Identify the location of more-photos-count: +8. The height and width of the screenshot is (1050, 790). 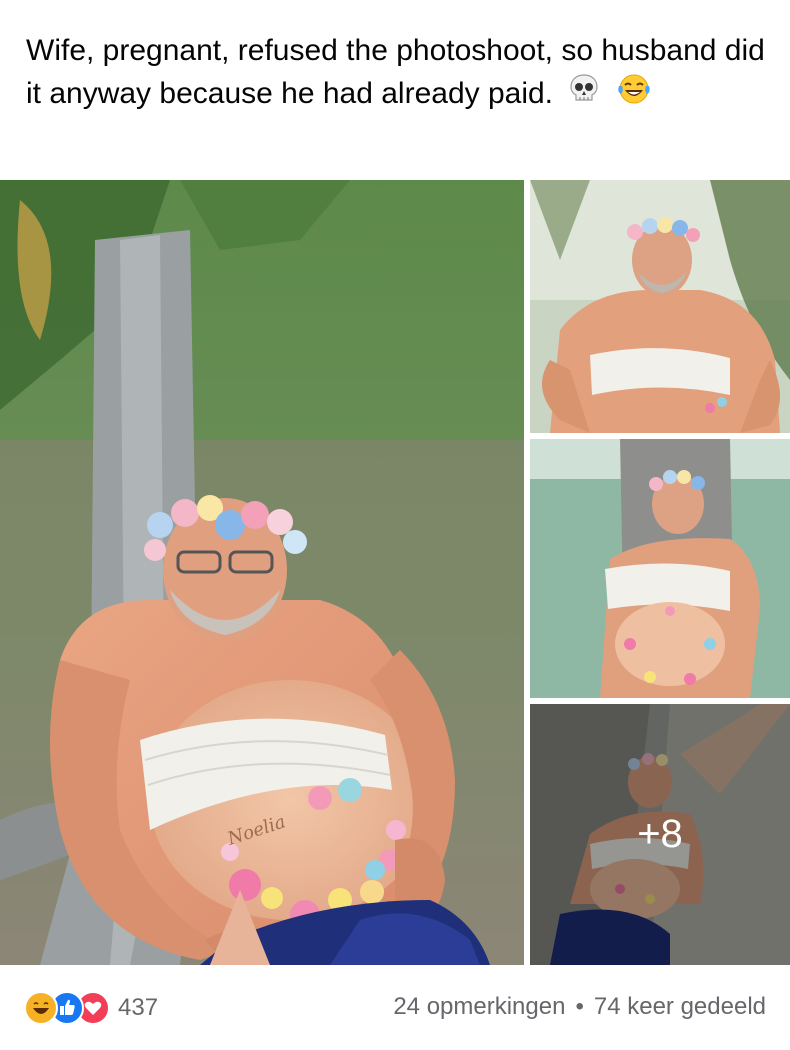
(660, 834).